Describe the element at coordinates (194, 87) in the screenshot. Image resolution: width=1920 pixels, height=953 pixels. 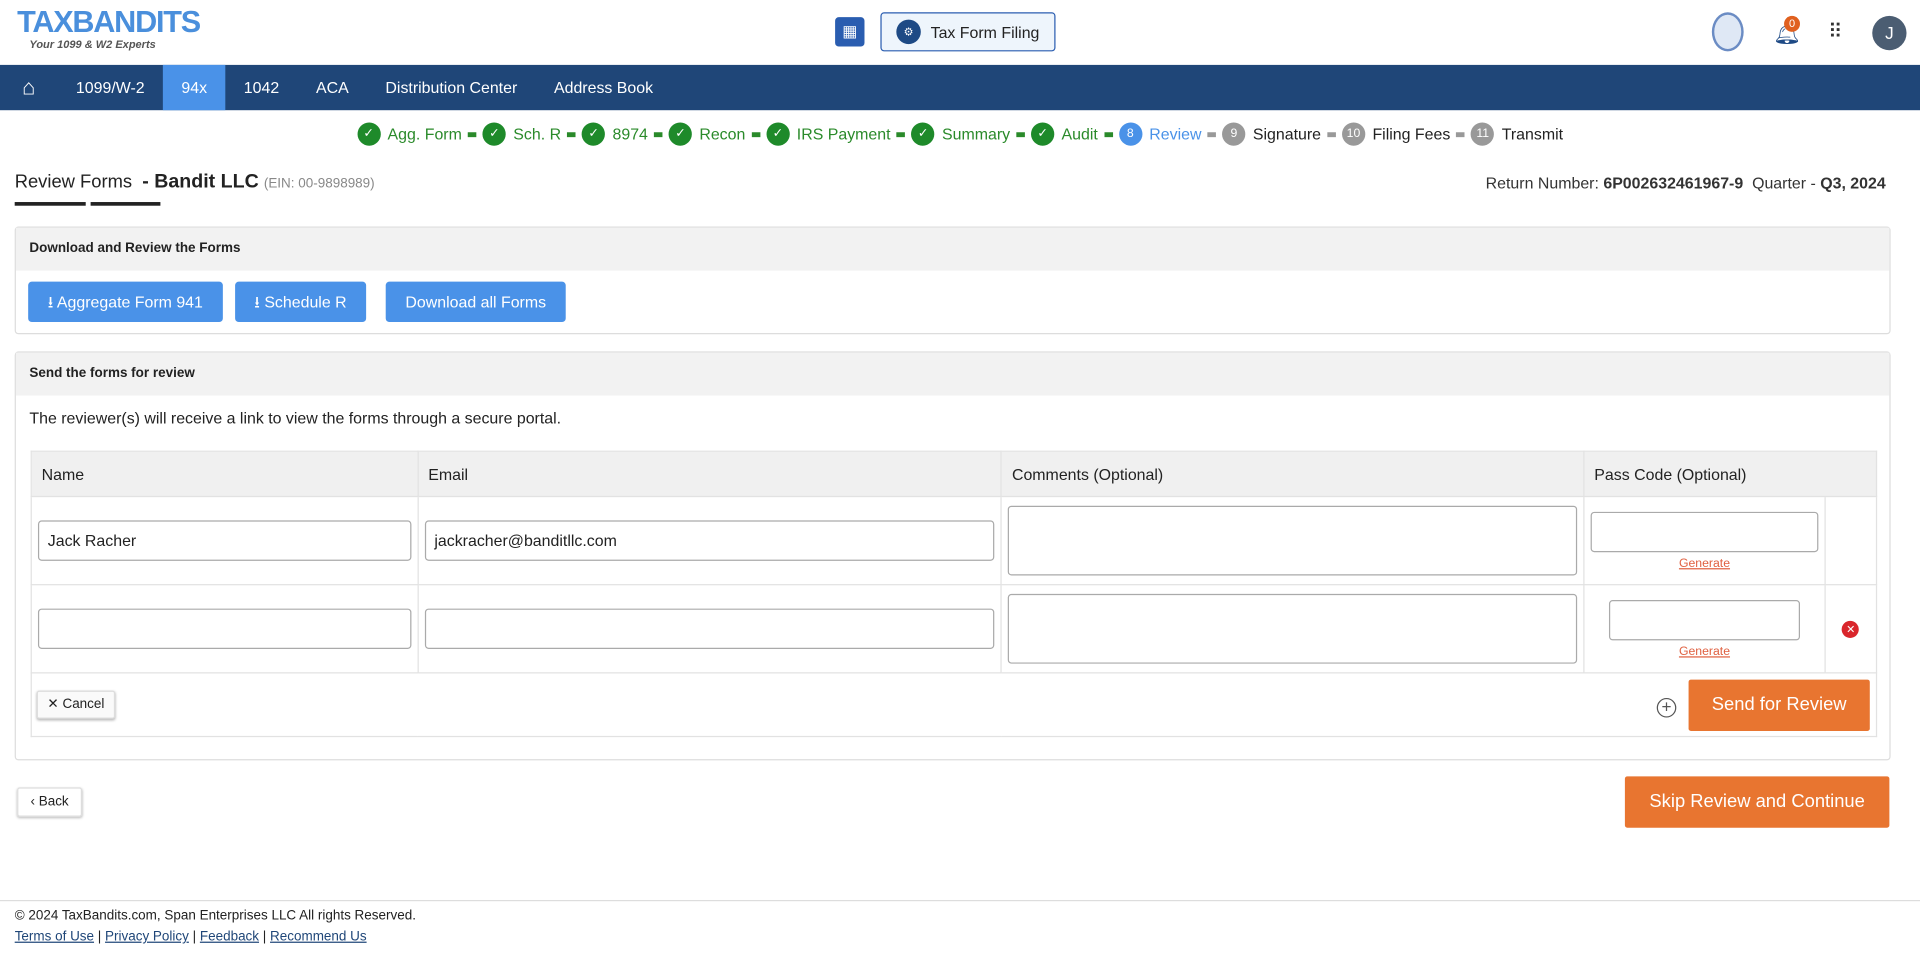
I see `nav-94x: 94x` at that location.